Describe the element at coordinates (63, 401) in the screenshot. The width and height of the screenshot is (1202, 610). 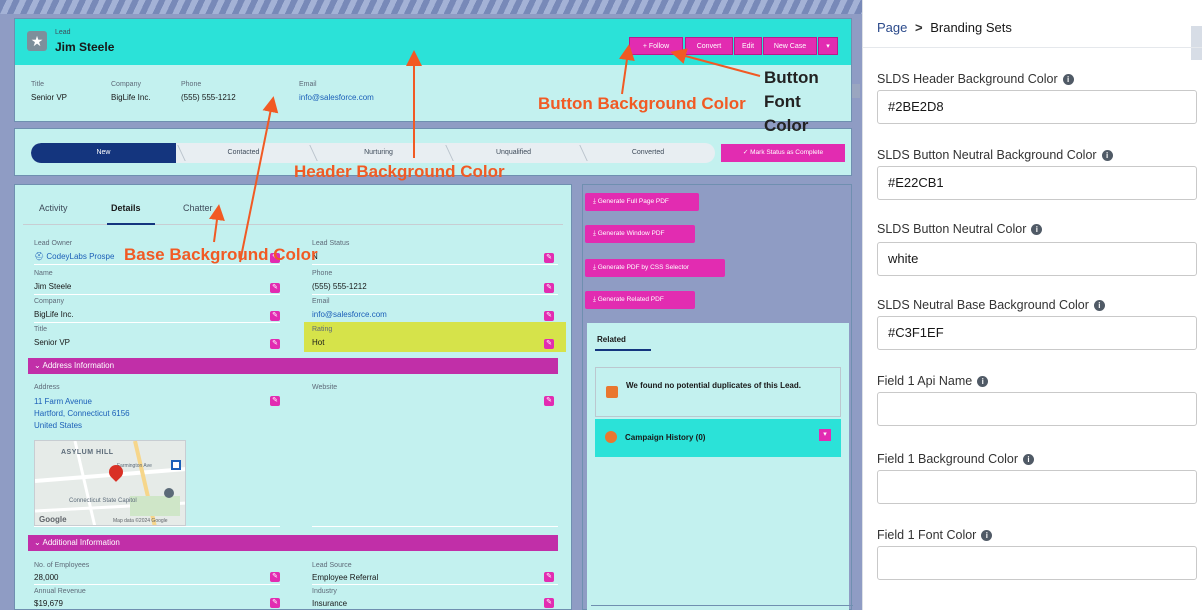
I see `address-line-1: 11 Farm Avenue` at that location.